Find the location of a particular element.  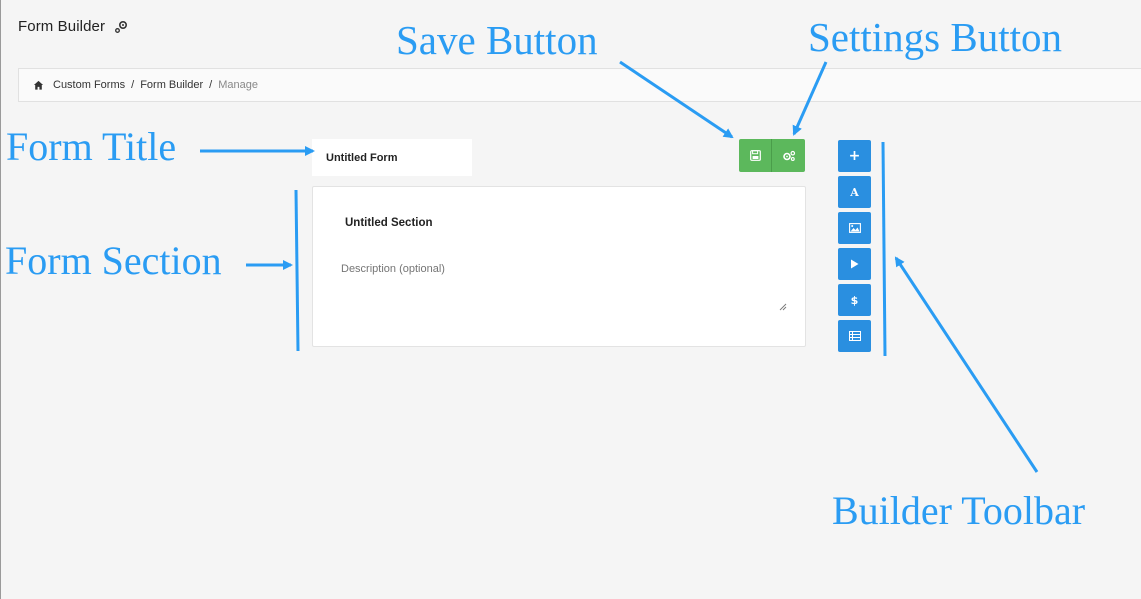

plus-icon: + is located at coordinates (854, 156).